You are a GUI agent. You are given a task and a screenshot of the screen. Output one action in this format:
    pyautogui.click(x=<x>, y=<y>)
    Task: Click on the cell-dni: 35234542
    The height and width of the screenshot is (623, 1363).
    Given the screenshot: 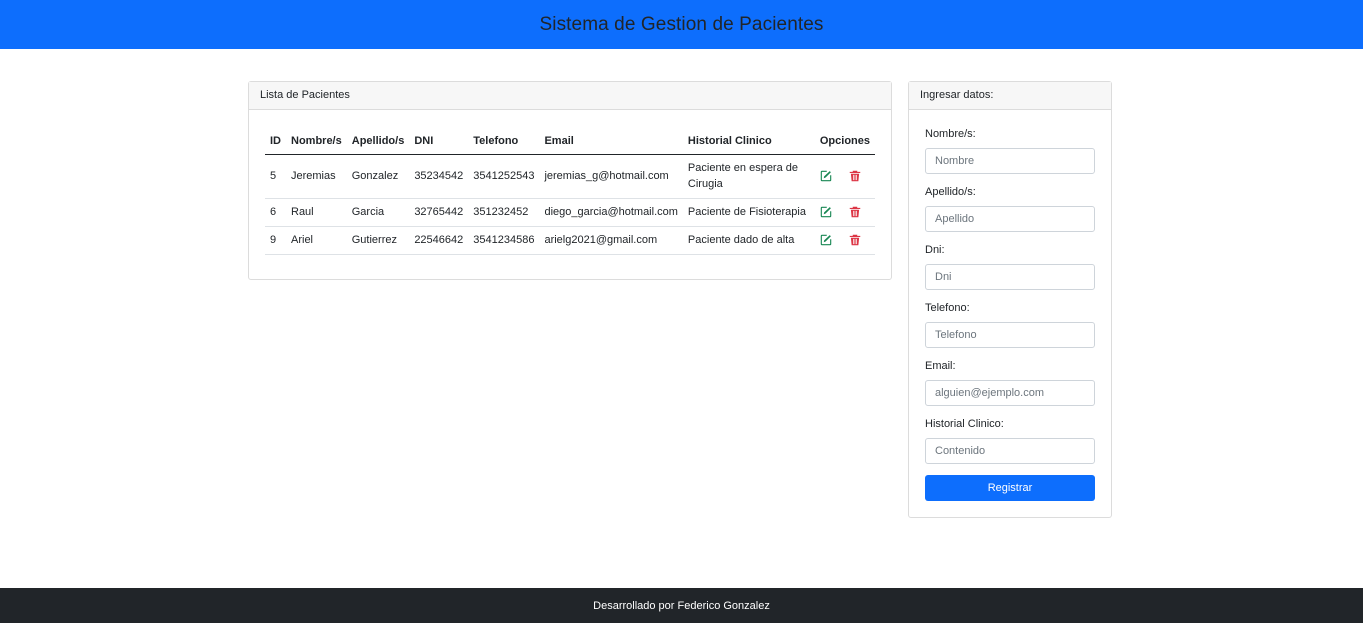 What is the action you would take?
    pyautogui.click(x=439, y=176)
    